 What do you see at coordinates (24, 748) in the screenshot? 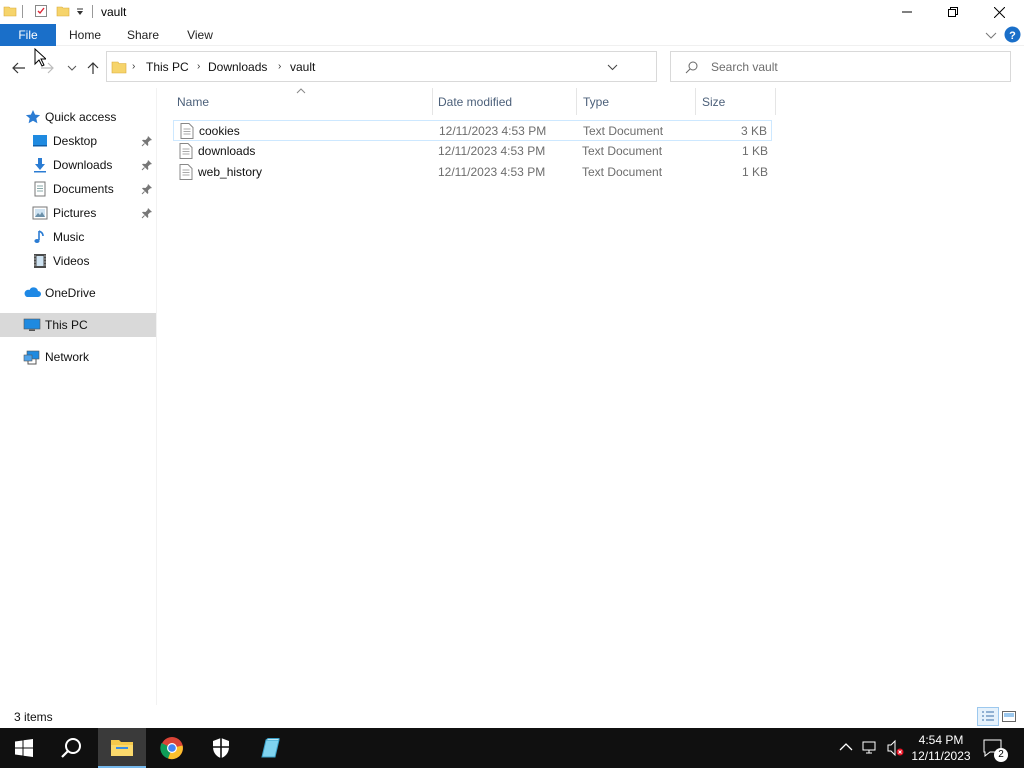
I see `start-button` at bounding box center [24, 748].